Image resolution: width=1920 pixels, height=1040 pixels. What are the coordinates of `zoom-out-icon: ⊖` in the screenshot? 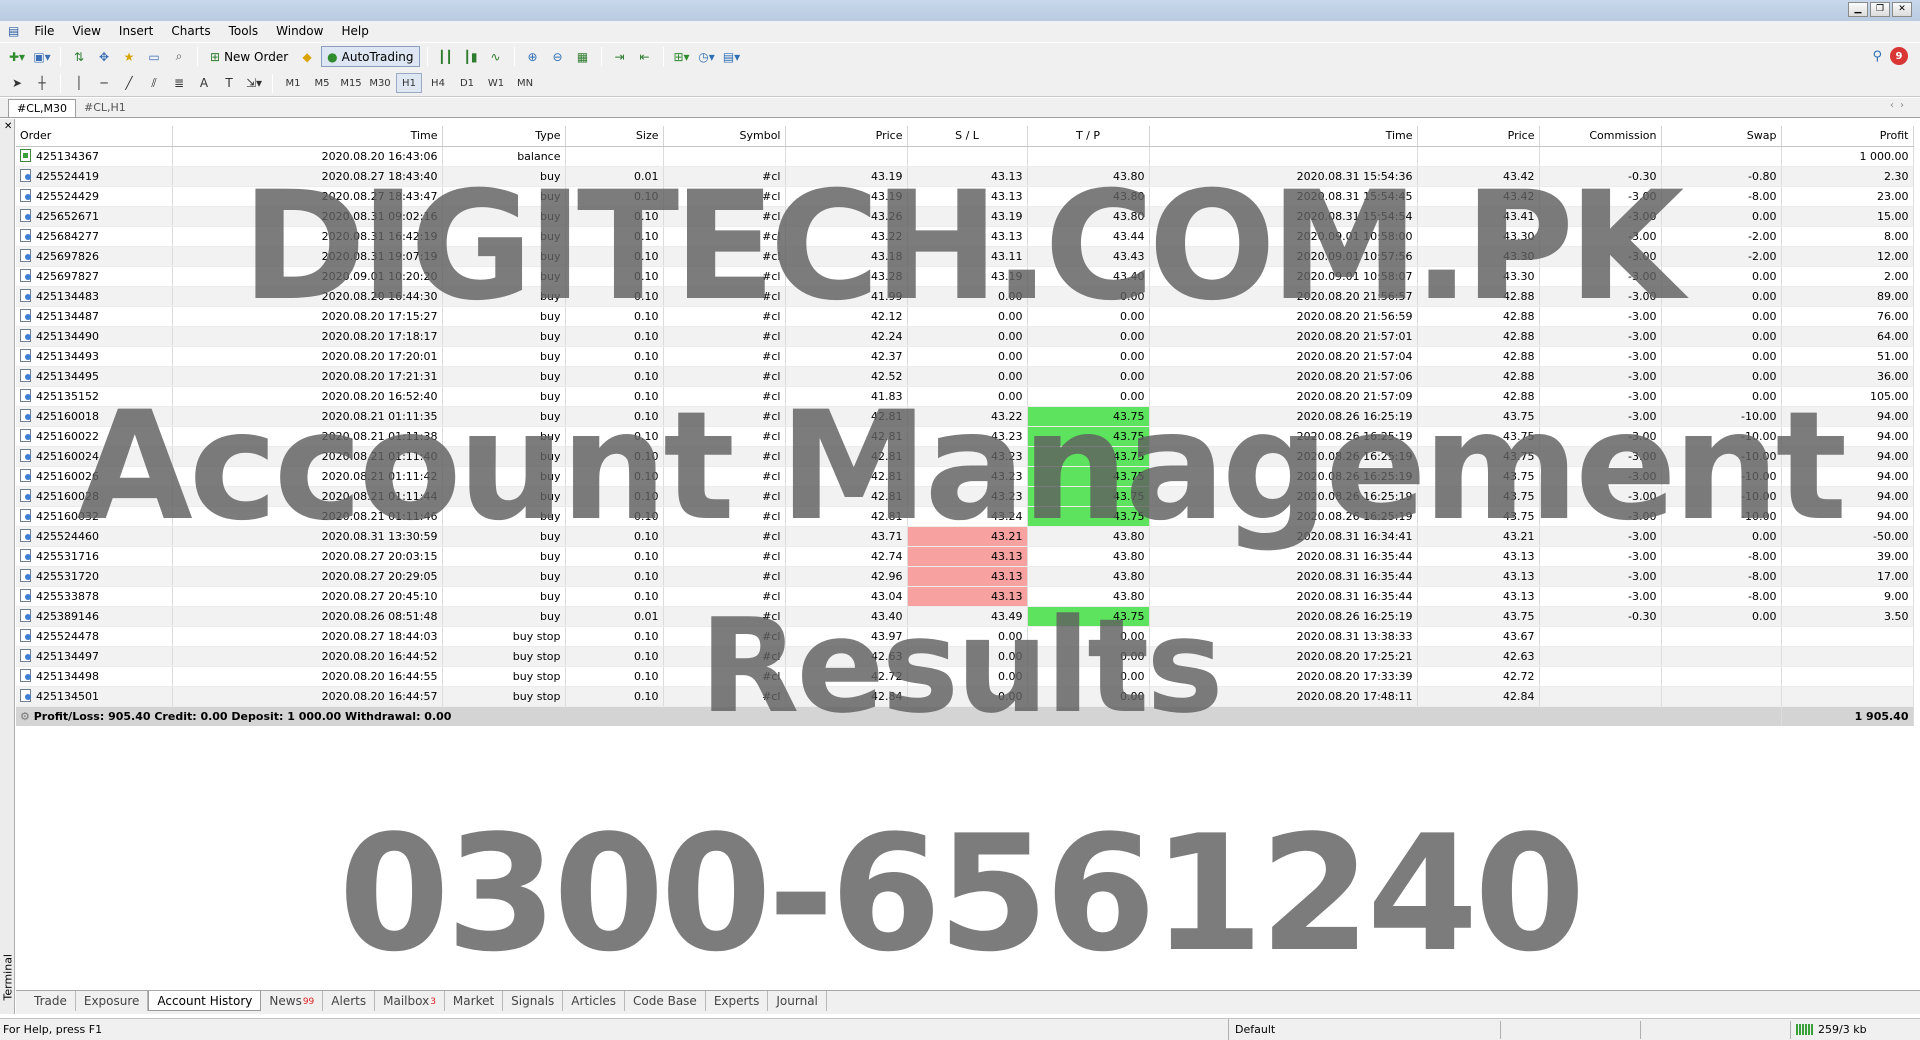 It's located at (558, 57).